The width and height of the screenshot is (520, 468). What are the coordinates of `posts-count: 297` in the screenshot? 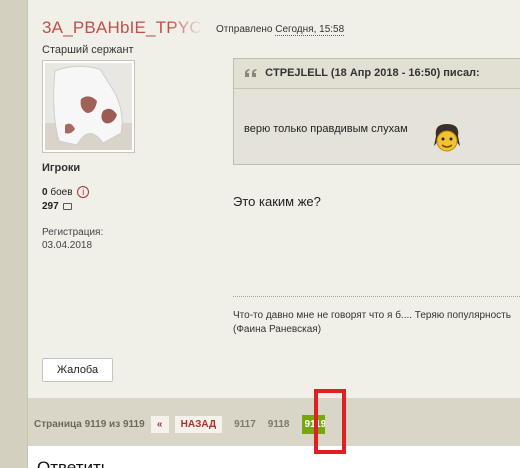 It's located at (50, 206).